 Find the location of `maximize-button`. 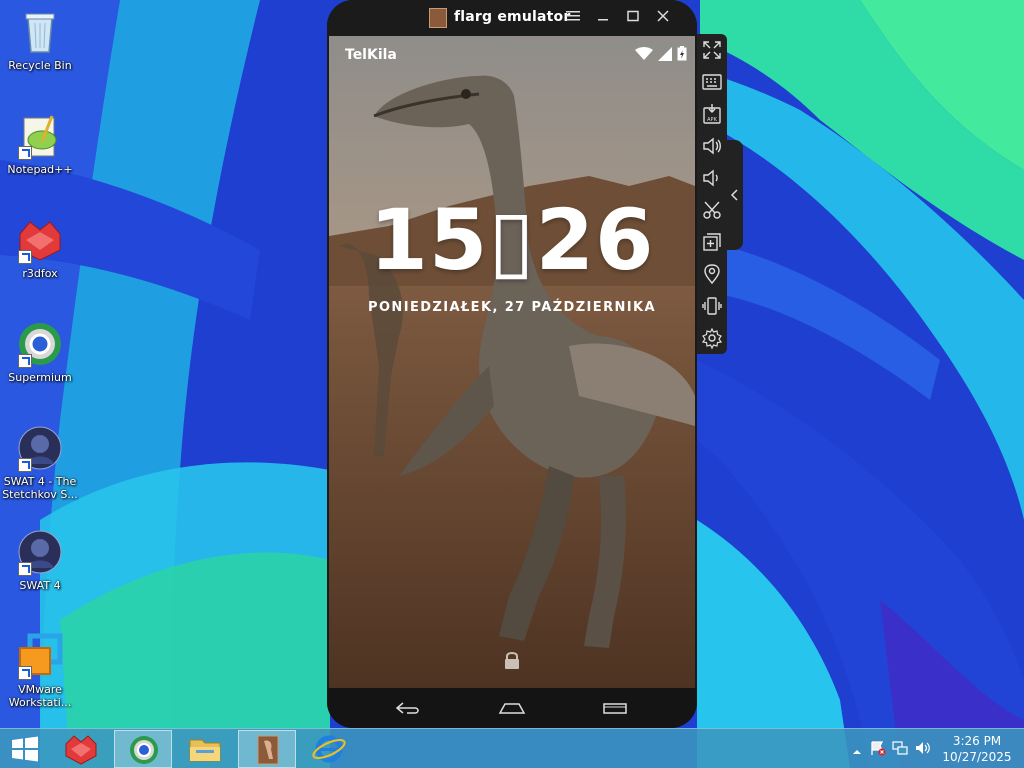

maximize-button is located at coordinates (633, 18).